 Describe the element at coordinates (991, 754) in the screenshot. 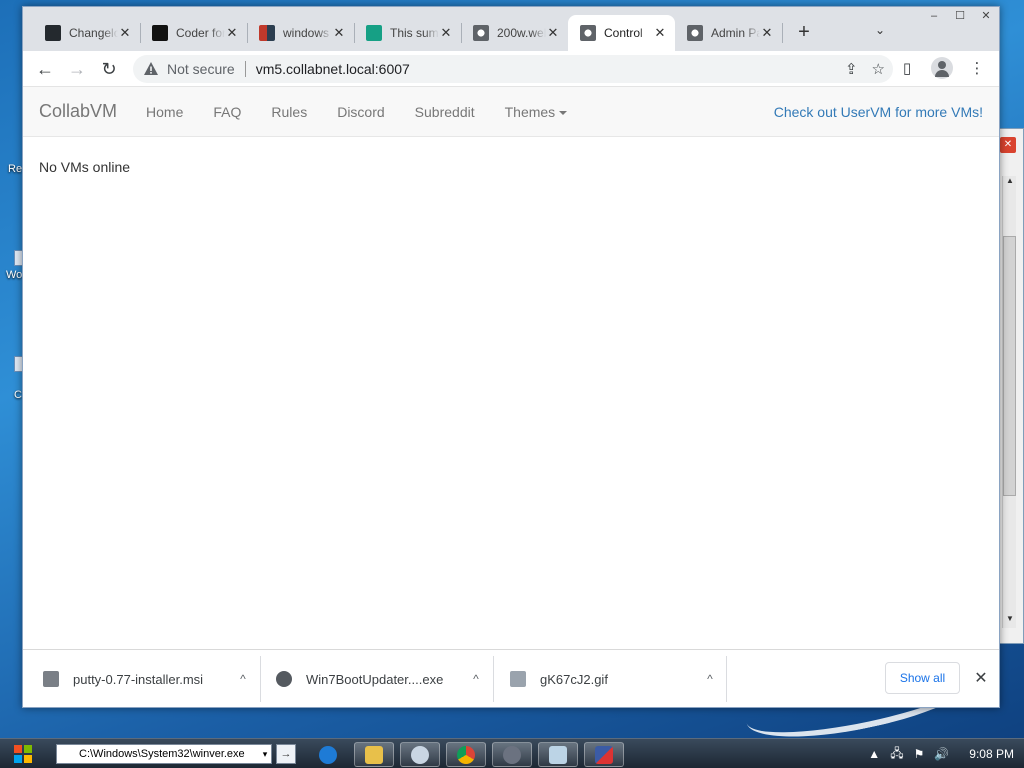

I see `taskbar-clock: 9:08 PM` at that location.